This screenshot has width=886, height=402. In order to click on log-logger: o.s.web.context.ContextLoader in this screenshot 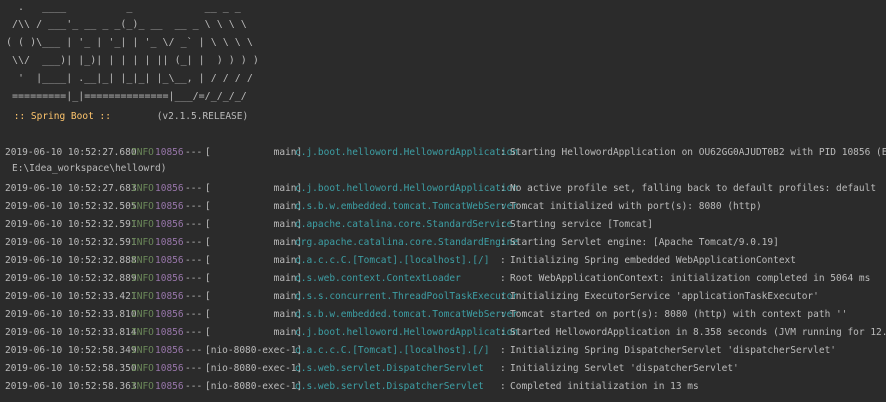, I will do `click(378, 278)`.